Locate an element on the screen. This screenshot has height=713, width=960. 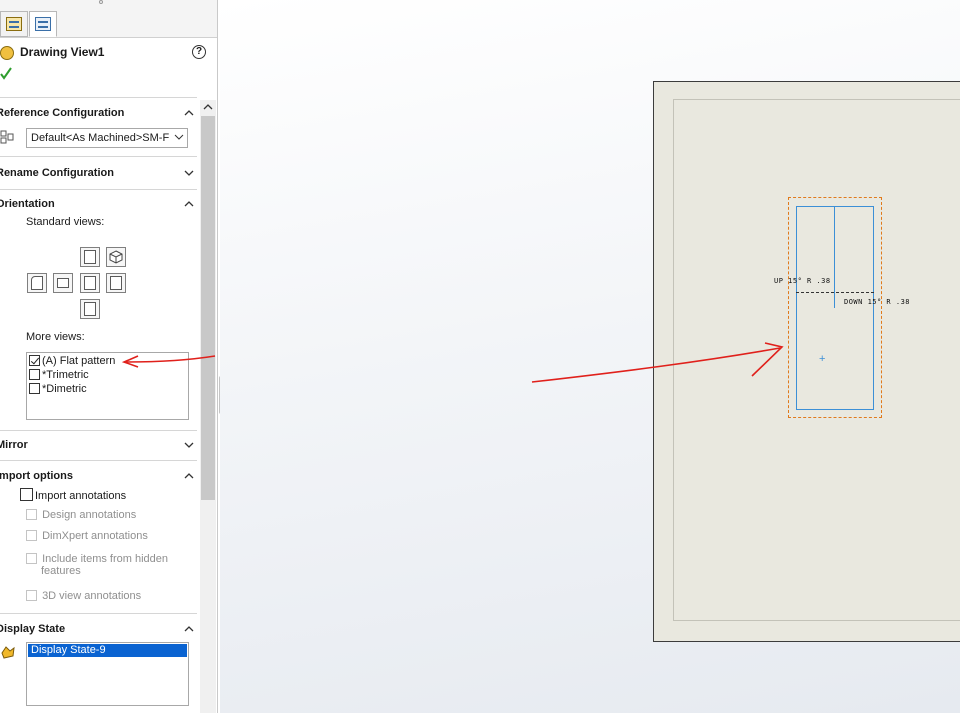
display-state-icon is located at coordinates (8, 652).